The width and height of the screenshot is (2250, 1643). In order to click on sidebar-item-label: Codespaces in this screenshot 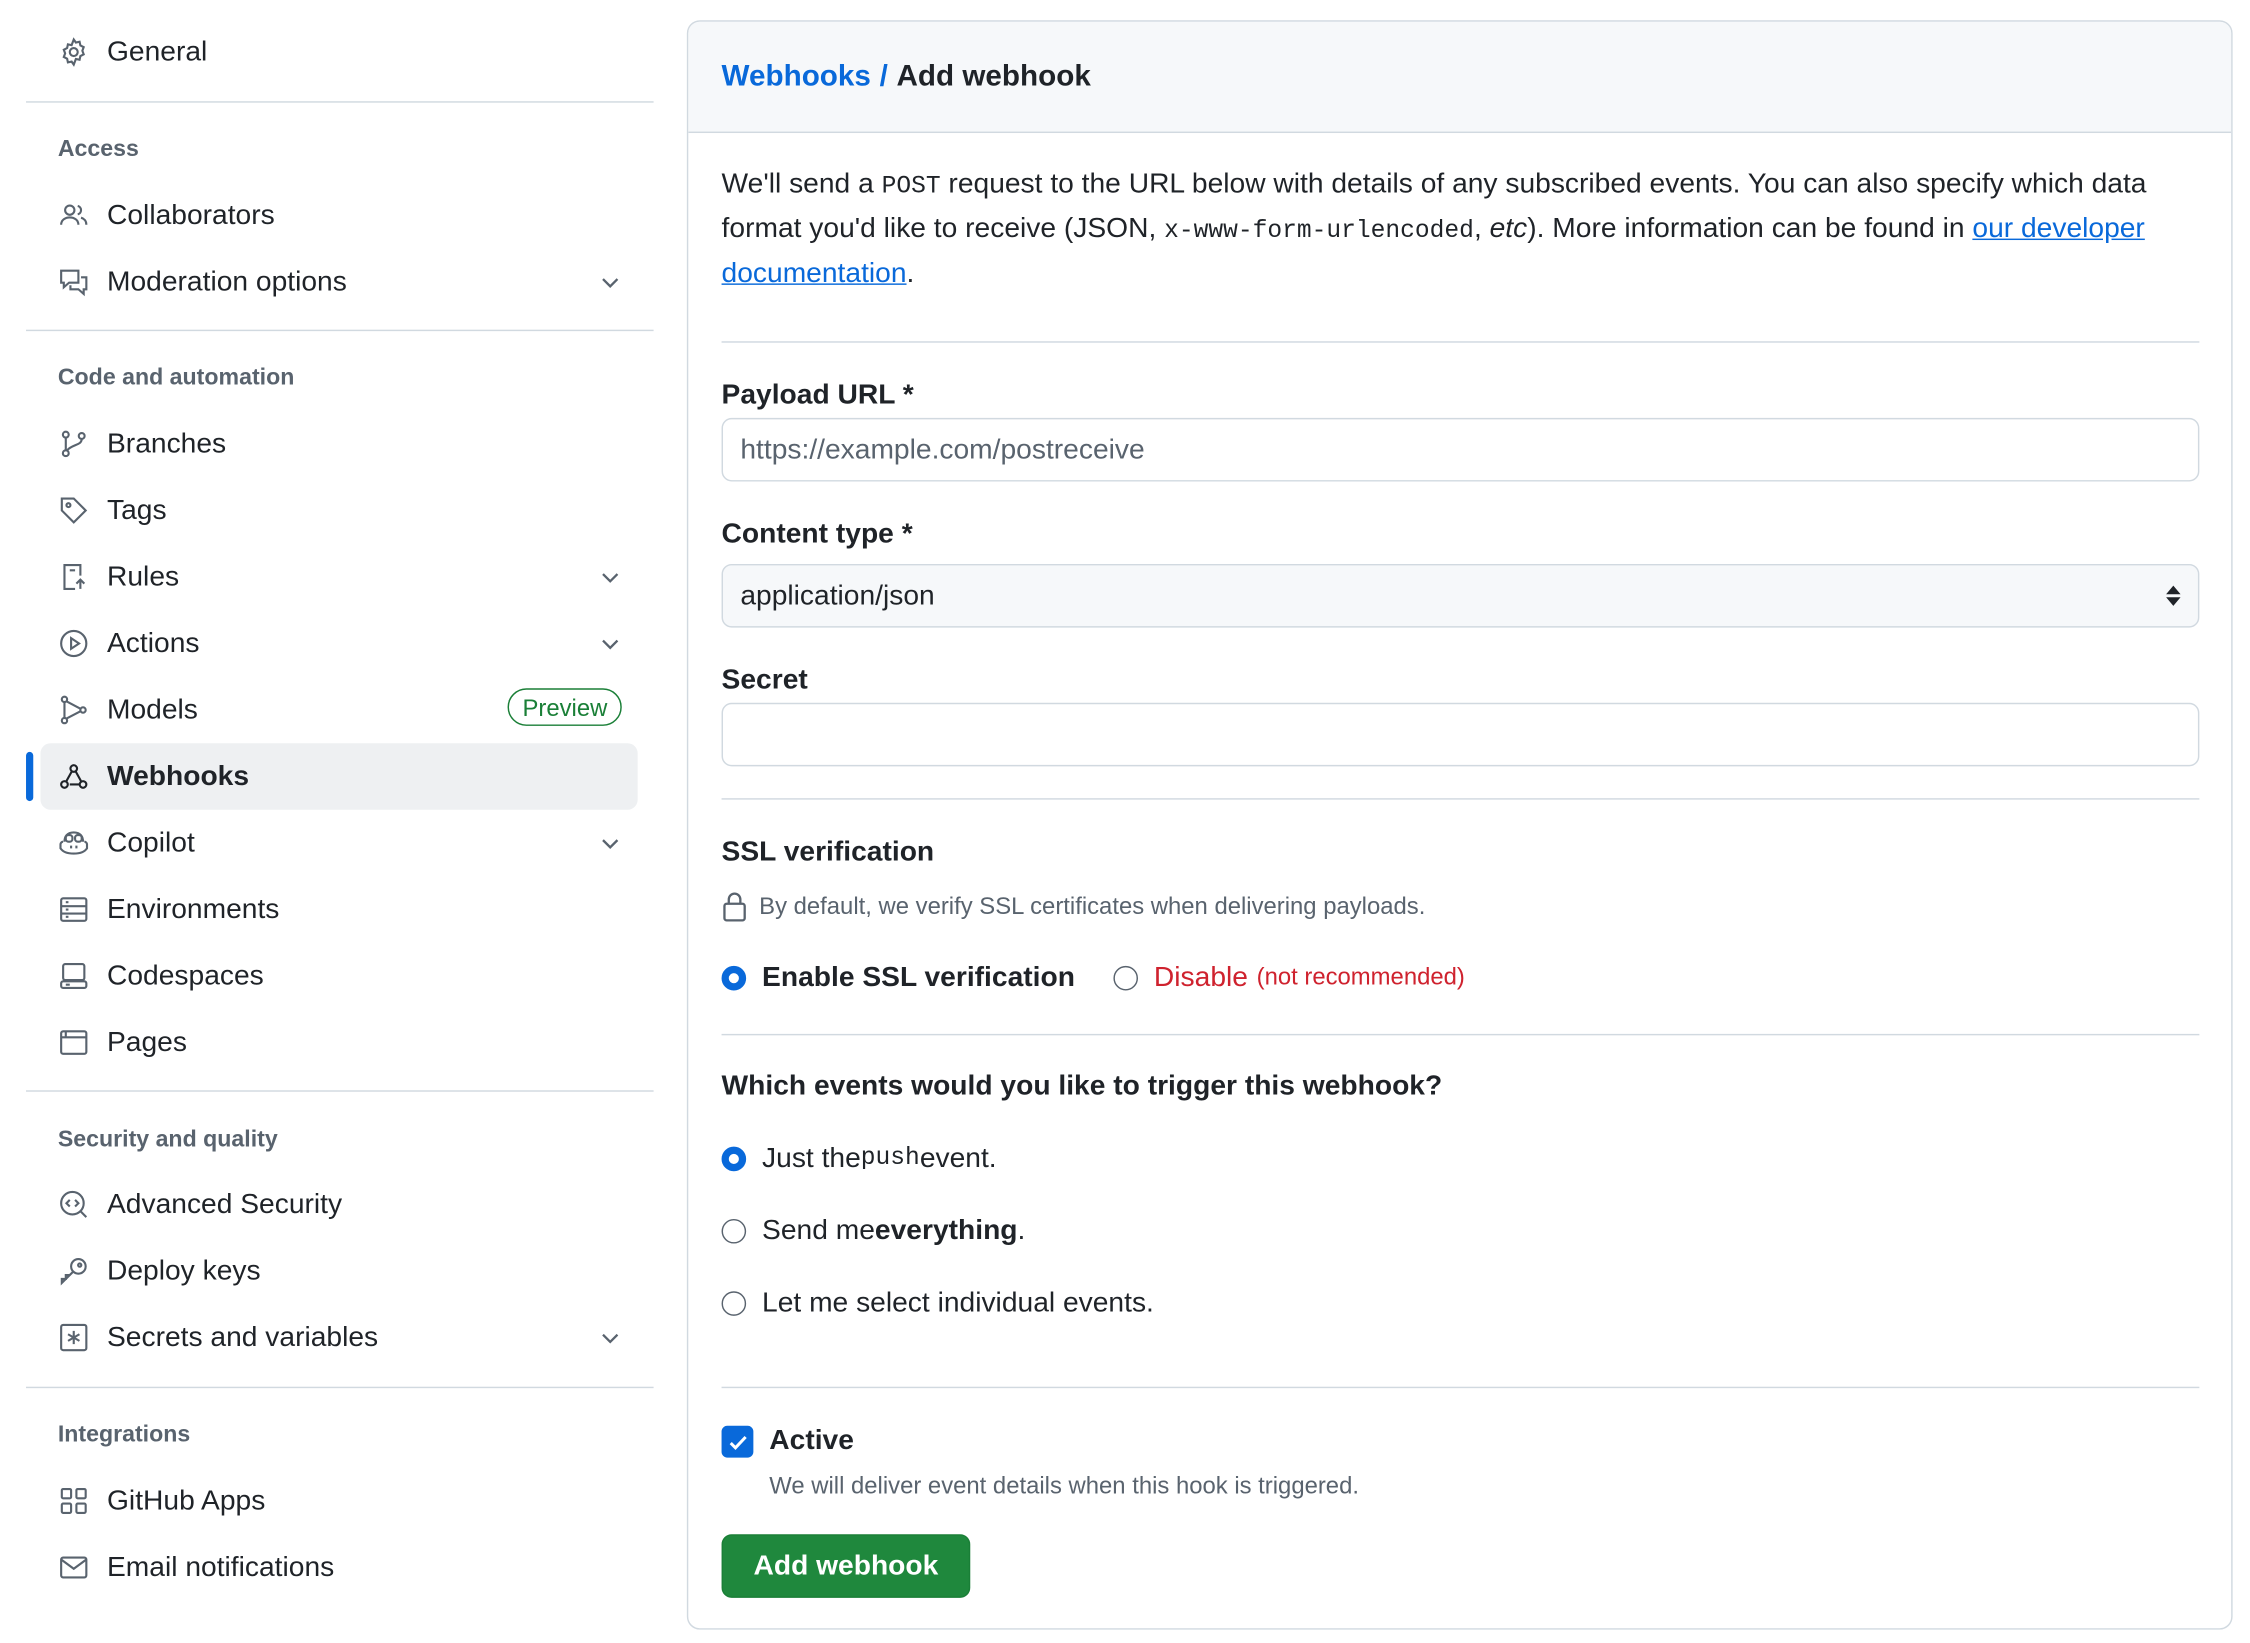, I will do `click(185, 975)`.